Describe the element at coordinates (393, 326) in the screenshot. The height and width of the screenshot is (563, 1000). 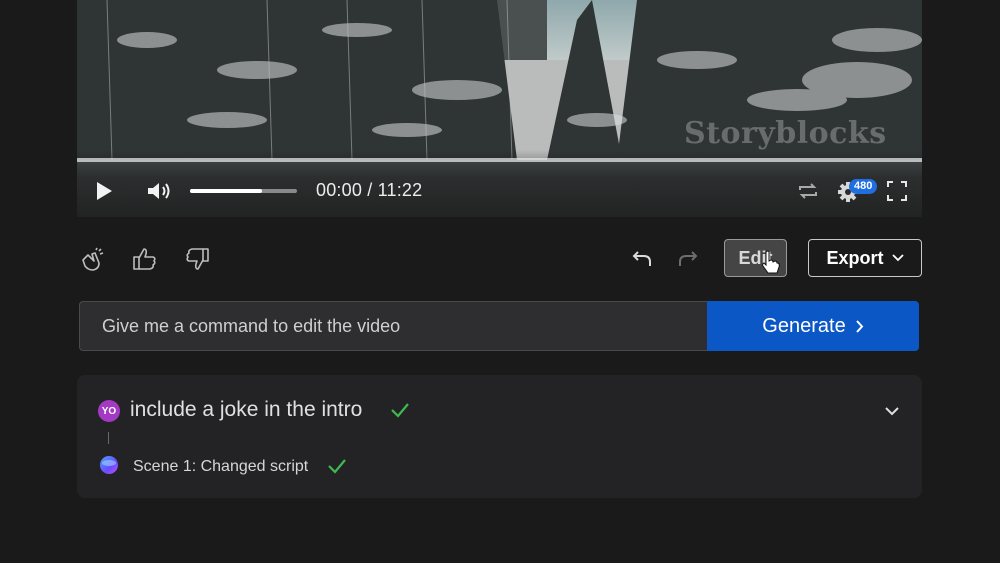
I see `command-input` at that location.